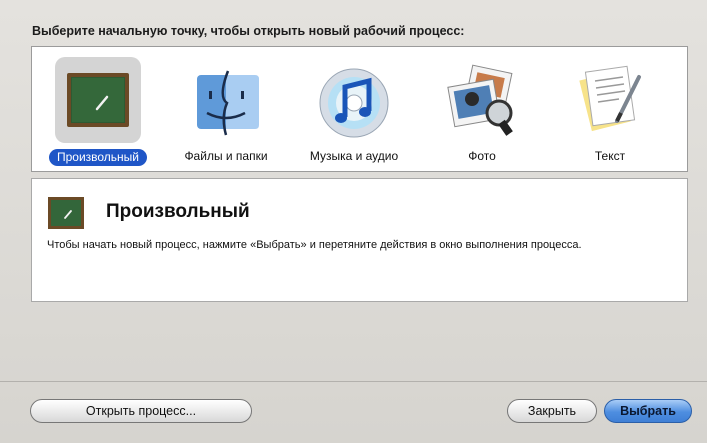 This screenshot has width=707, height=443. I want to click on close-button: Закрыть, so click(552, 411).